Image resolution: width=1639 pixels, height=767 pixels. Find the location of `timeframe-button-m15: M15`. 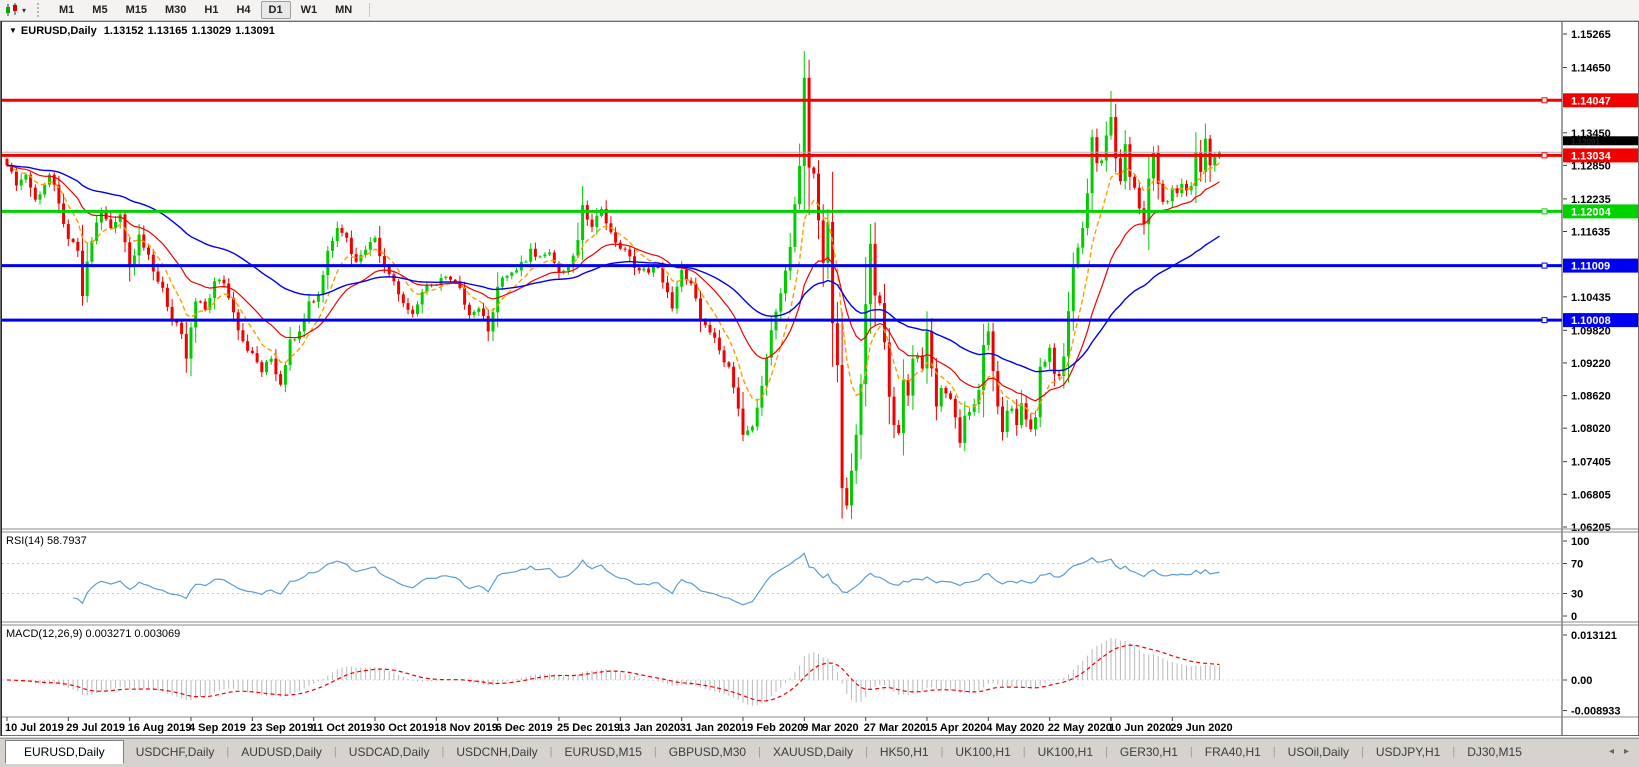

timeframe-button-m15: M15 is located at coordinates (136, 10).